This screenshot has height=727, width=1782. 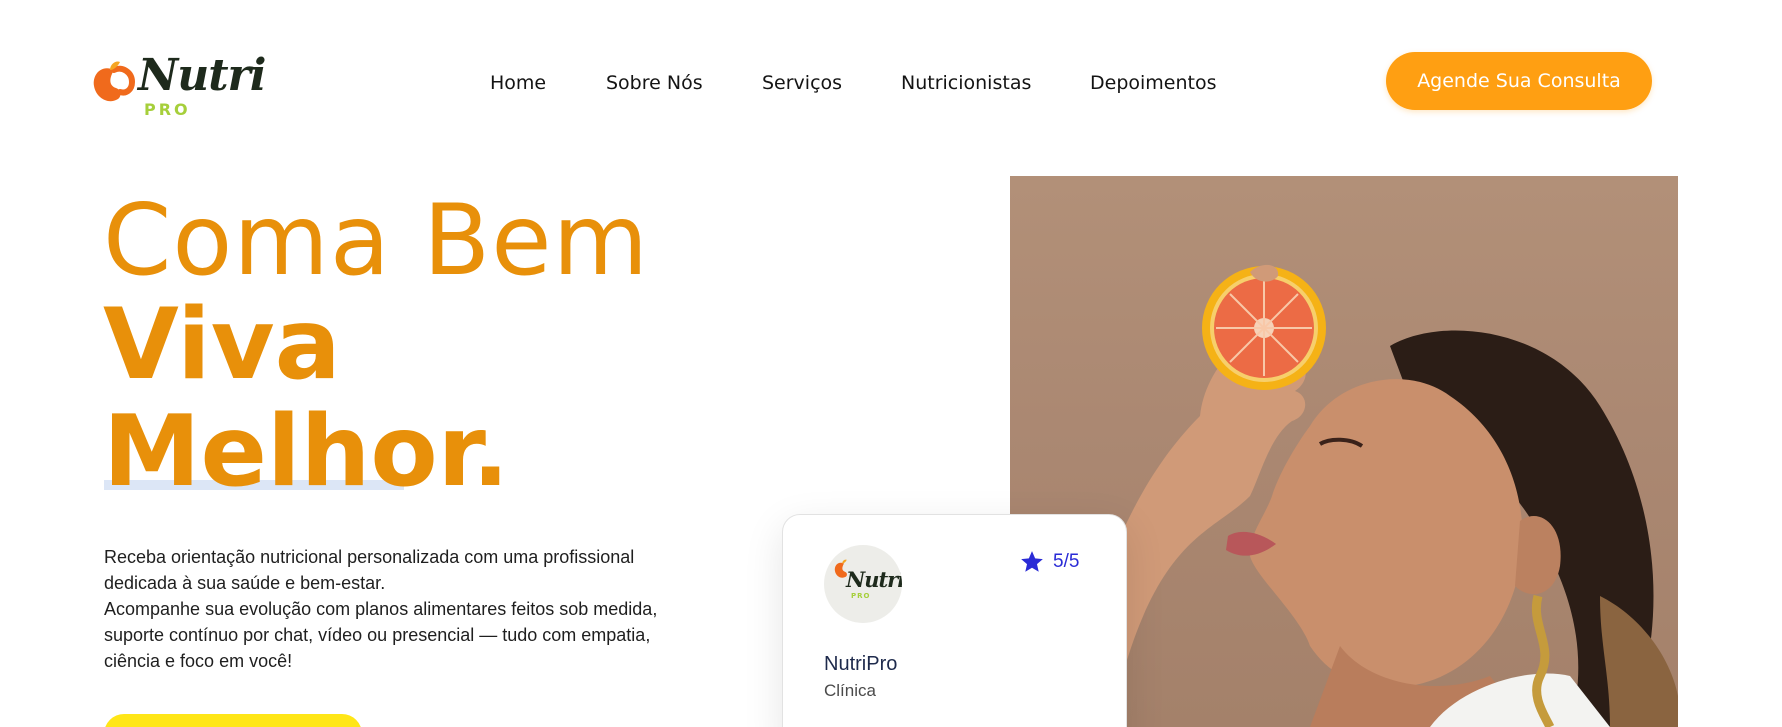 I want to click on clinic-name: NutriPro, so click(x=861, y=664).